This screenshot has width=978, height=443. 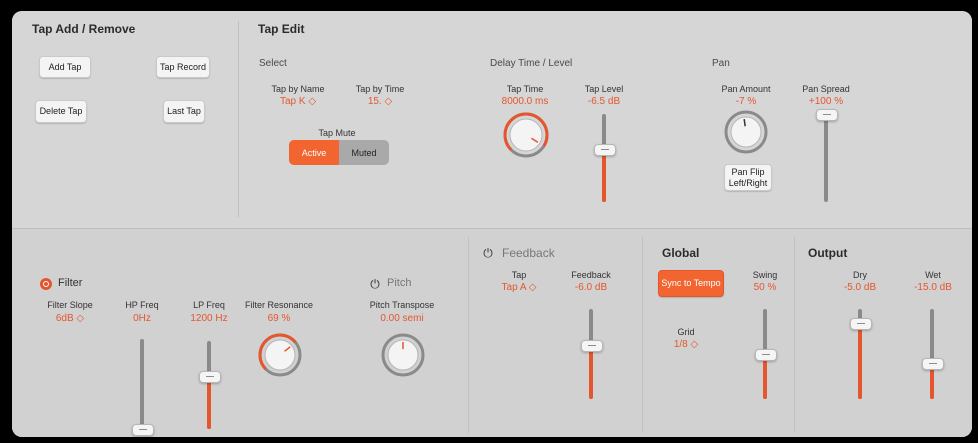 What do you see at coordinates (686, 344) in the screenshot?
I see `grid-select: 1/8 ◇` at bounding box center [686, 344].